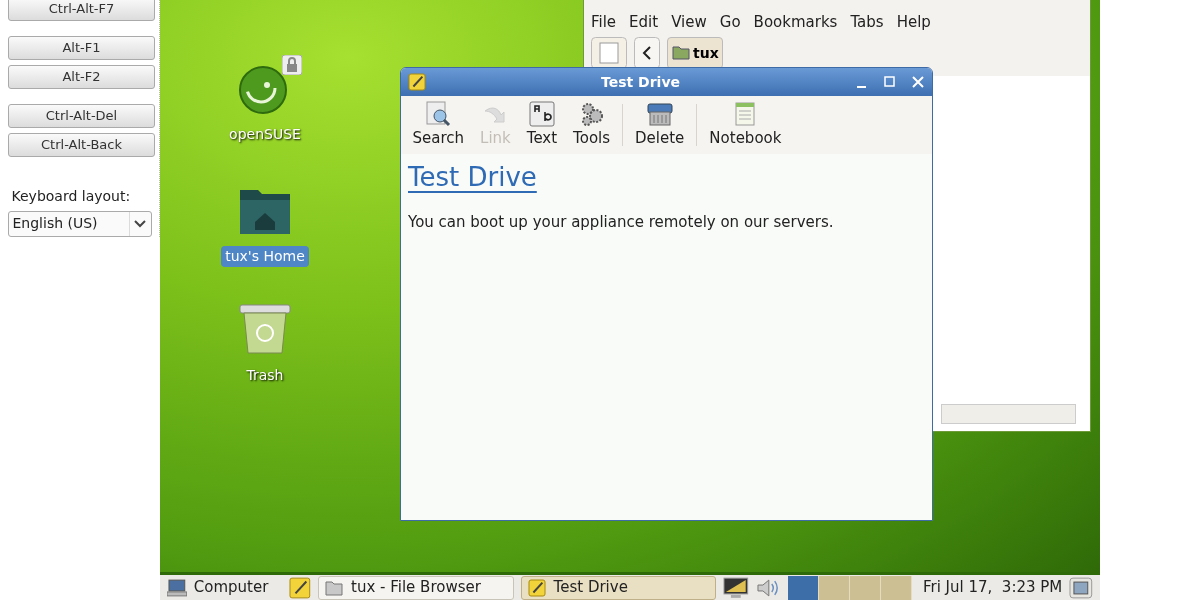 The height and width of the screenshot is (600, 1200). What do you see at coordinates (644, 22) in the screenshot?
I see `menu-item: Edit` at bounding box center [644, 22].